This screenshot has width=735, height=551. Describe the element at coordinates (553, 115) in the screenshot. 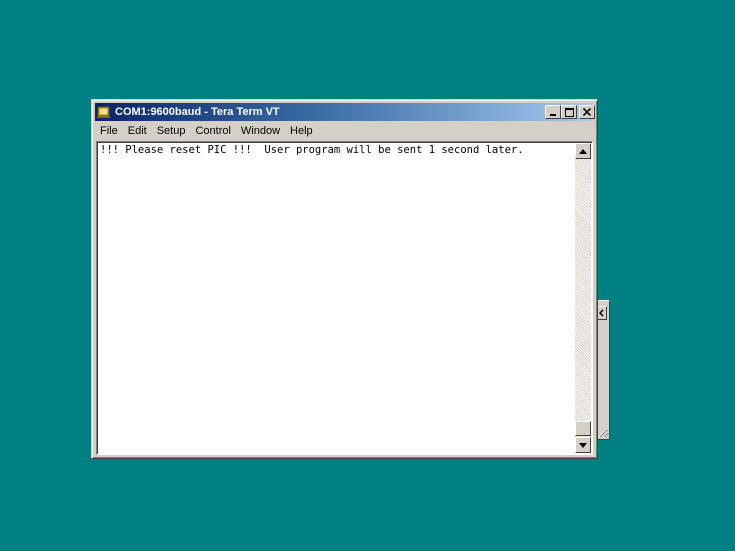

I see `minimize-icon` at that location.